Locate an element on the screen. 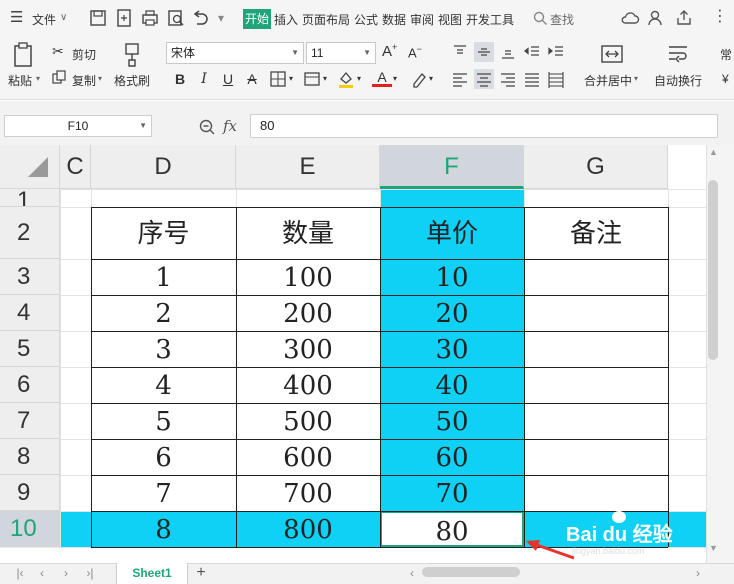 This screenshot has width=734, height=584. row-header-8: 8 is located at coordinates (30, 457).